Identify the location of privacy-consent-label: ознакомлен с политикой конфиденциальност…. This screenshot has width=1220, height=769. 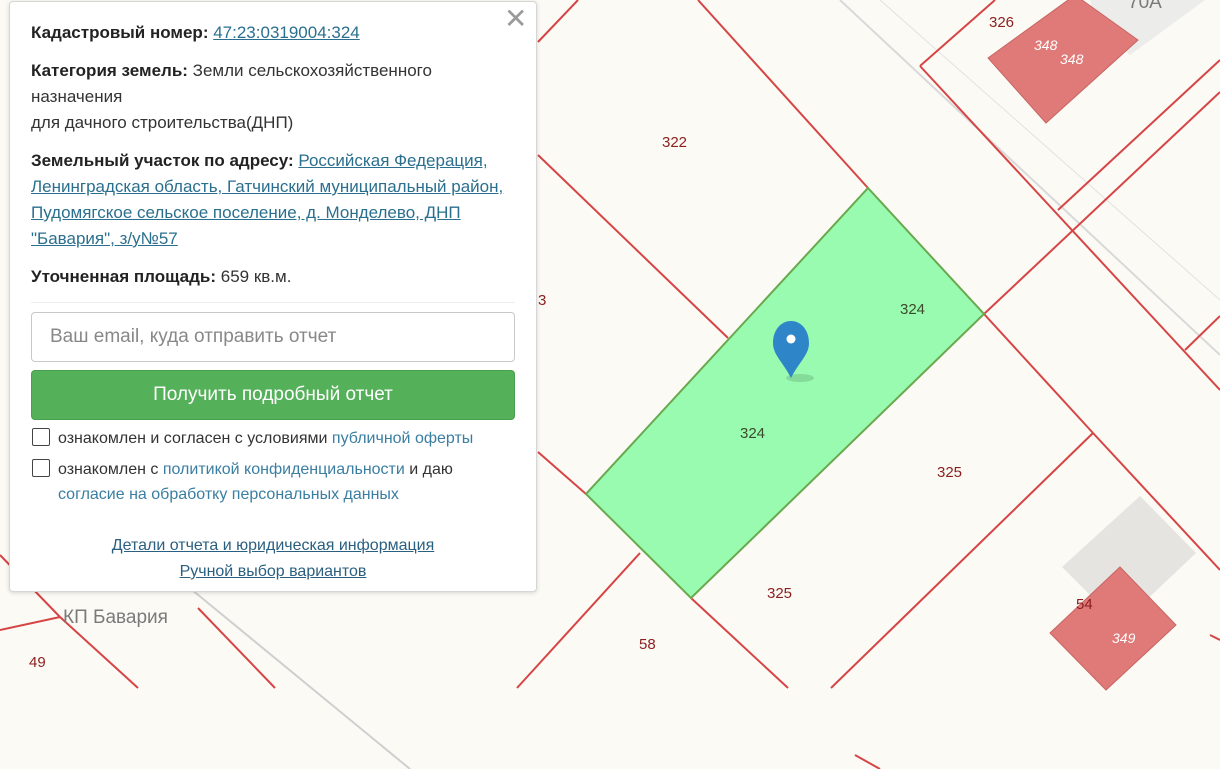
(255, 482).